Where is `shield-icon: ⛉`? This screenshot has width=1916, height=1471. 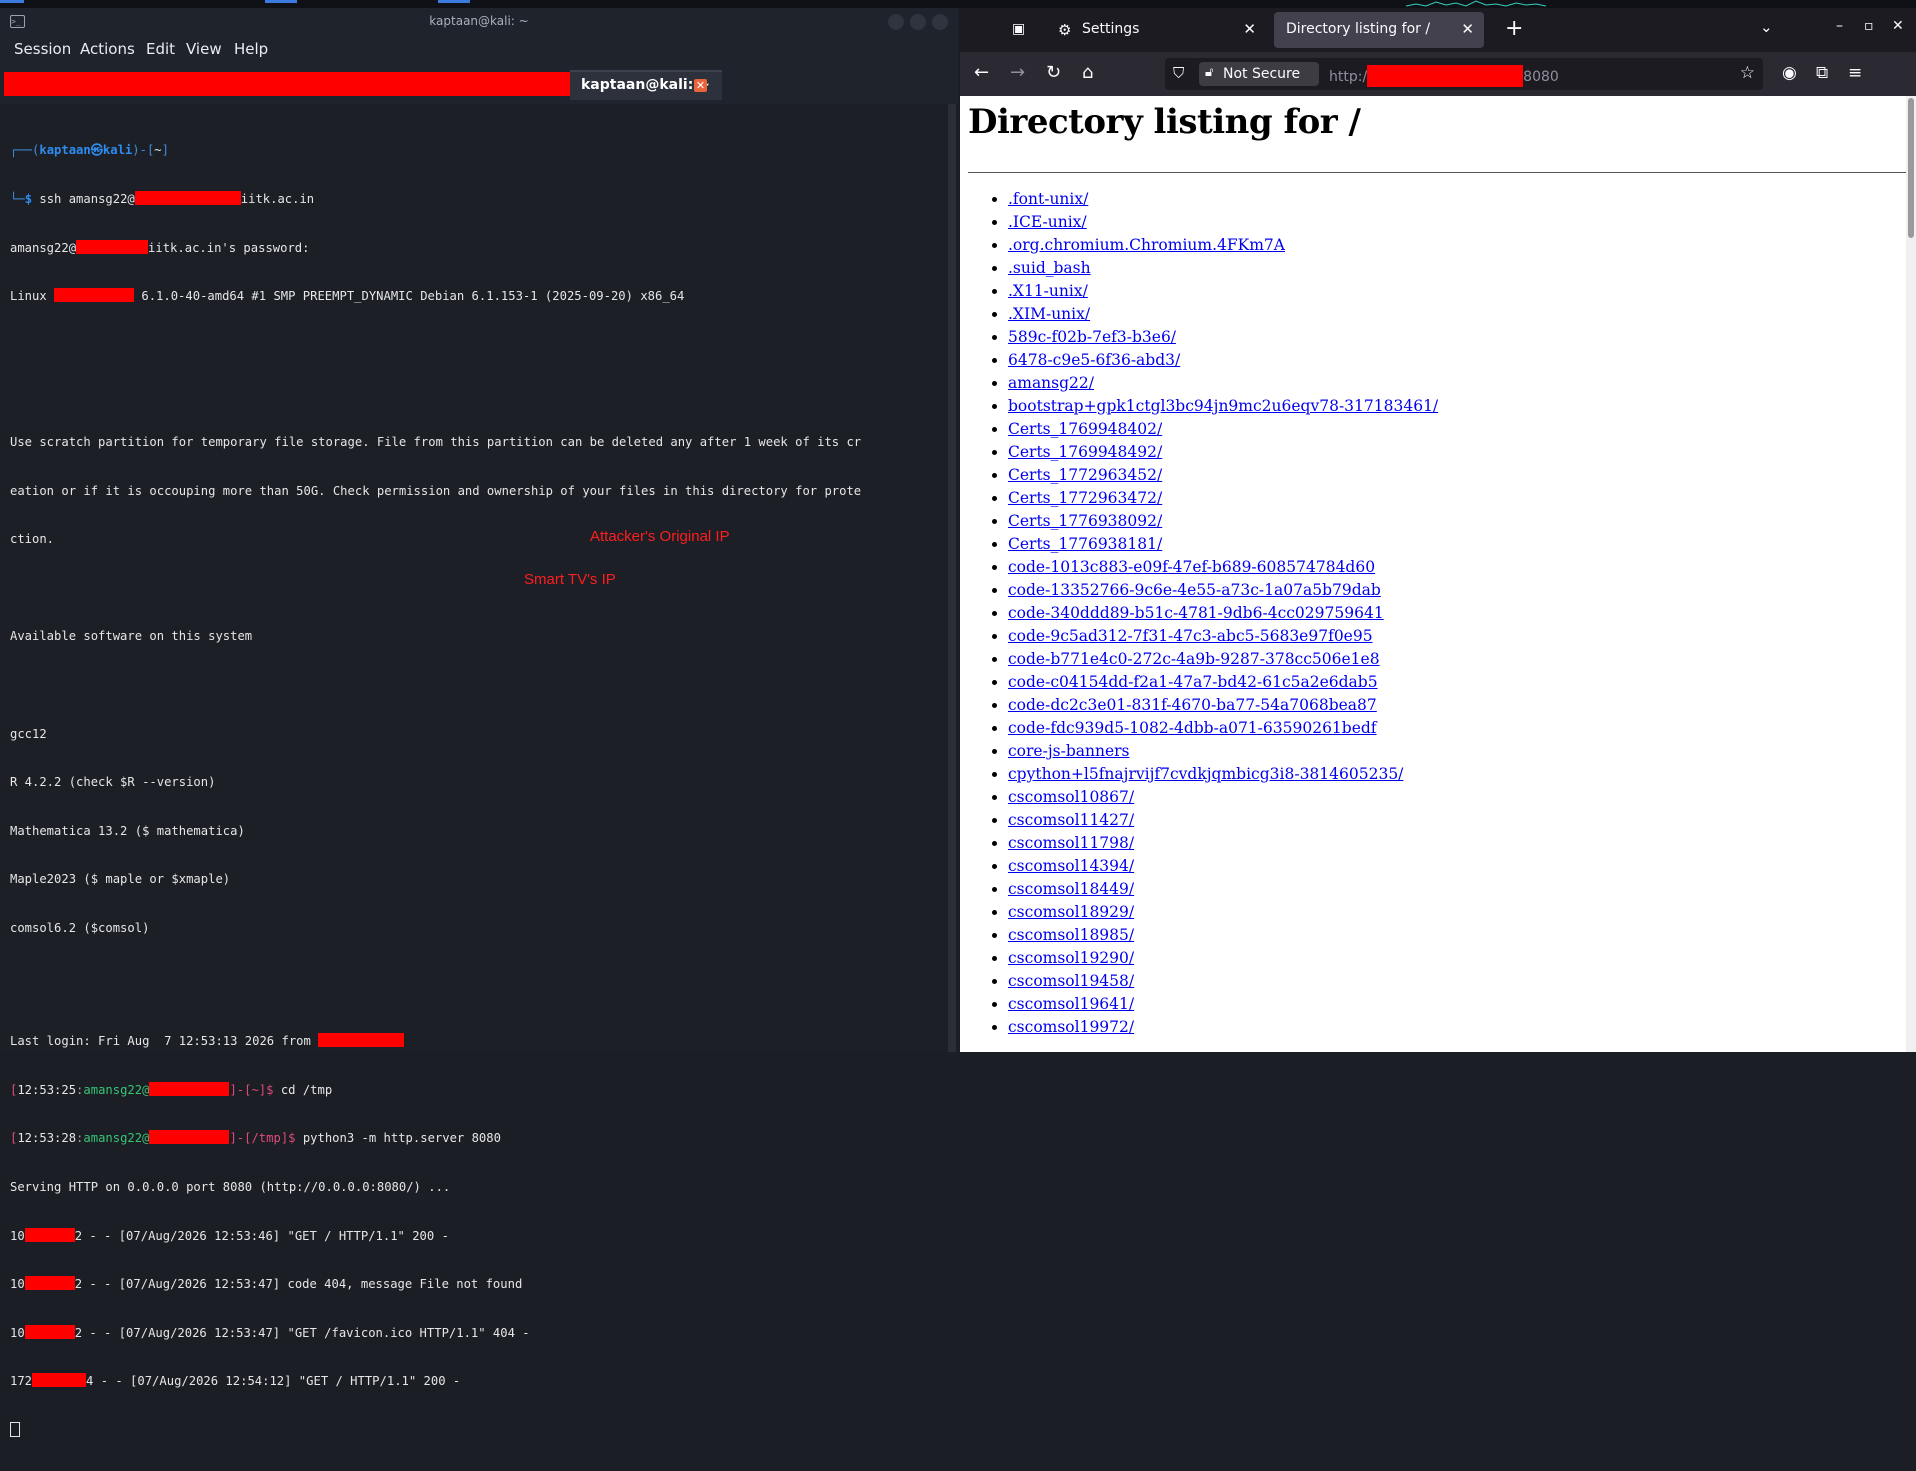
shield-icon: ⛉ is located at coordinates (1178, 73).